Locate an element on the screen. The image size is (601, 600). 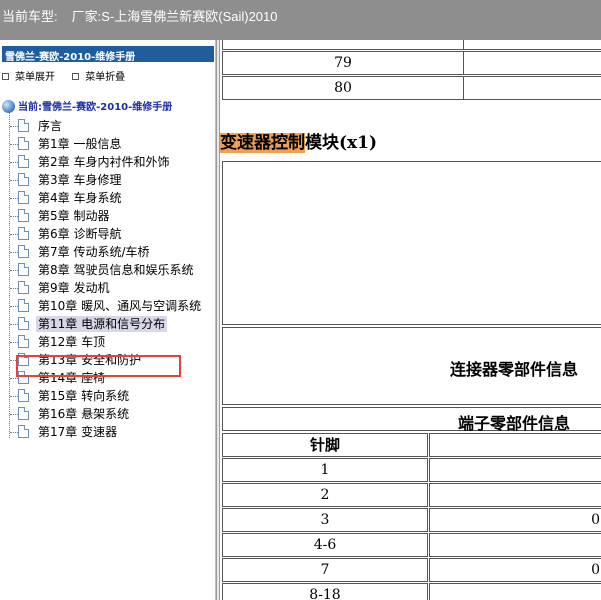
tree-item-chapter-3: 第3章 车身修理 is located at coordinates (111, 180).